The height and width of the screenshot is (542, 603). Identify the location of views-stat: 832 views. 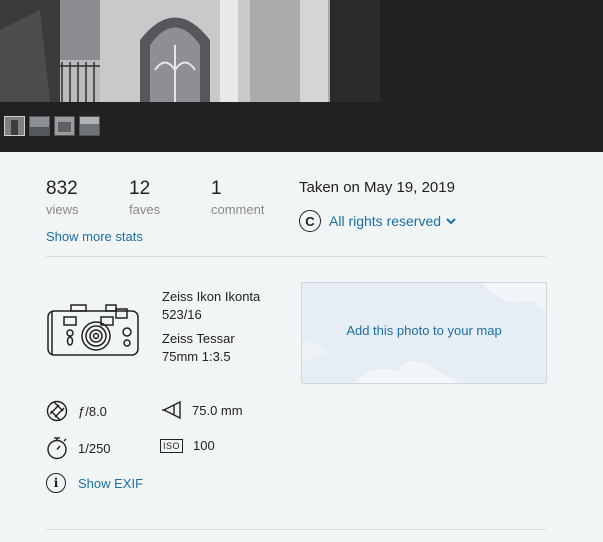
(62, 197).